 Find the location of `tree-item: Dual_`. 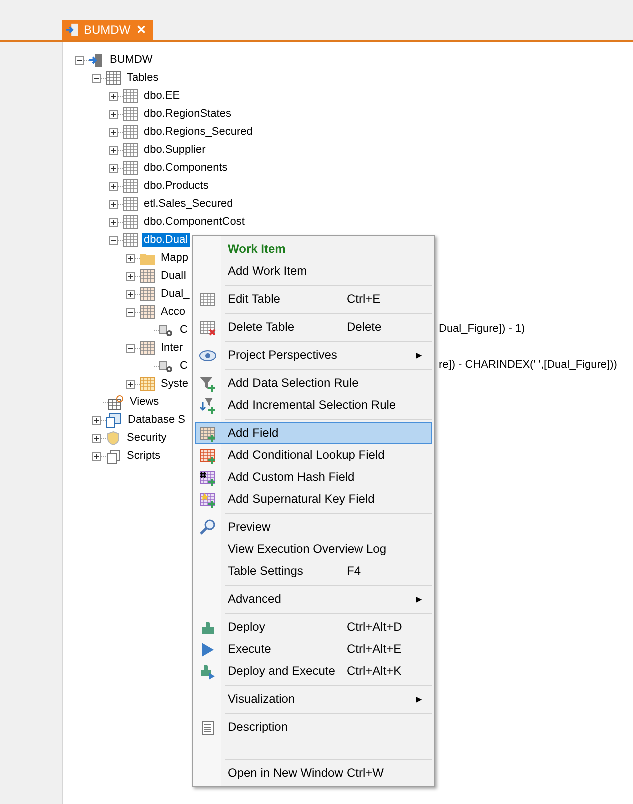

tree-item: Dual_ is located at coordinates (175, 294).